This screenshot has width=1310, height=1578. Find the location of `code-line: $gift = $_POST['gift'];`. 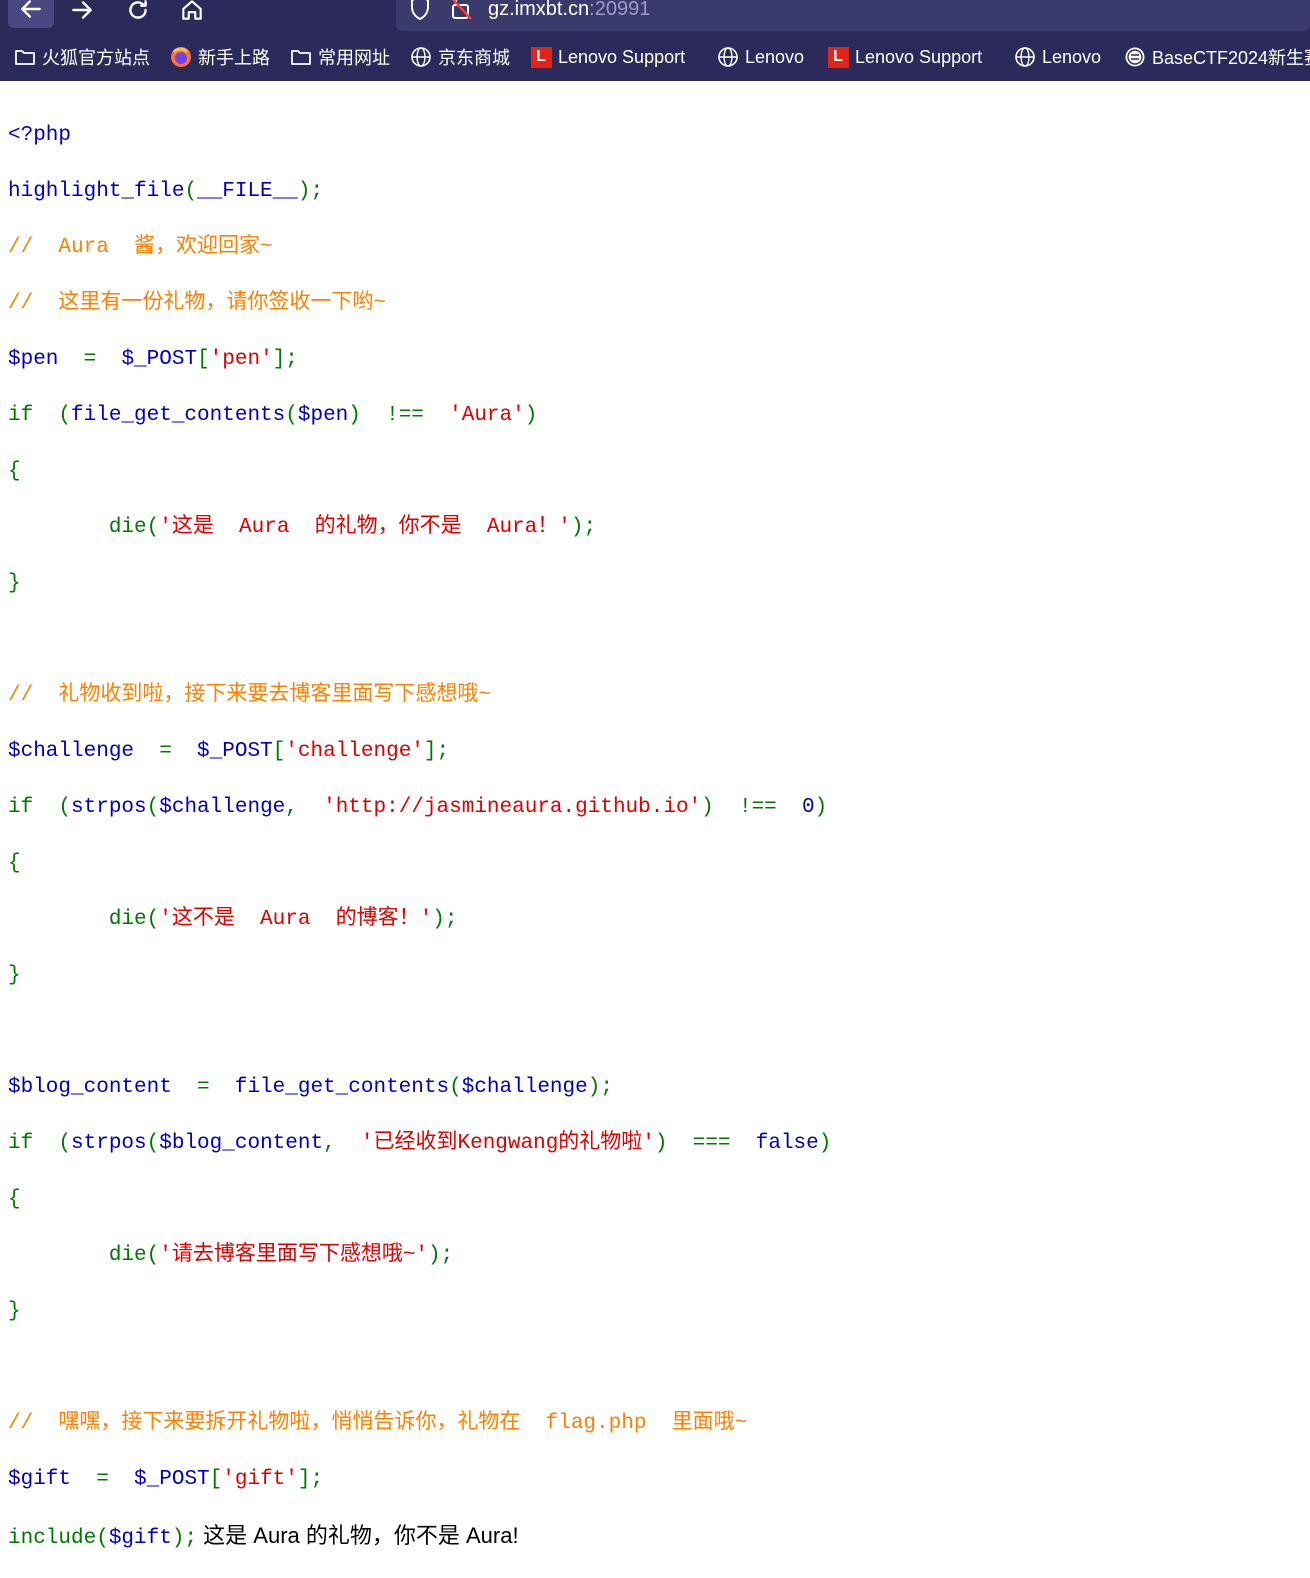

code-line: $gift = $_POST['gift']; is located at coordinates (419, 1480).